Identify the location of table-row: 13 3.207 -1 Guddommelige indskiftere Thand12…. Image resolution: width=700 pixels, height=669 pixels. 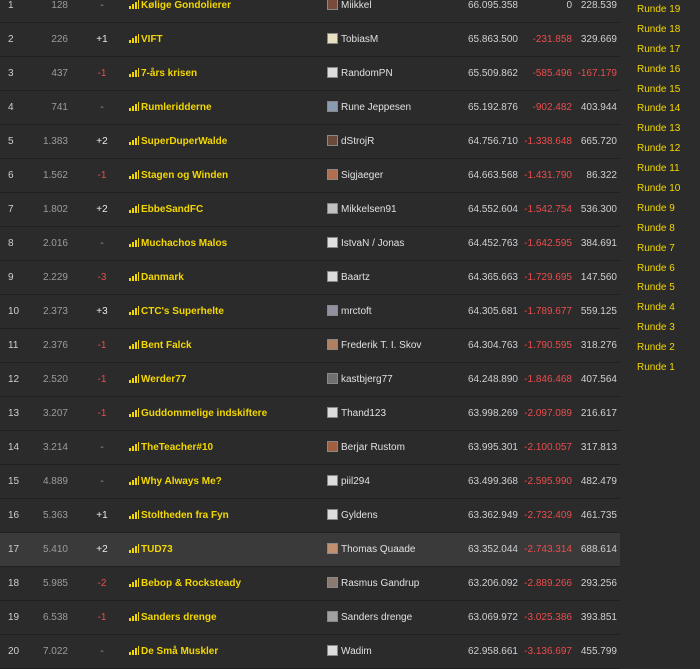
(310, 414).